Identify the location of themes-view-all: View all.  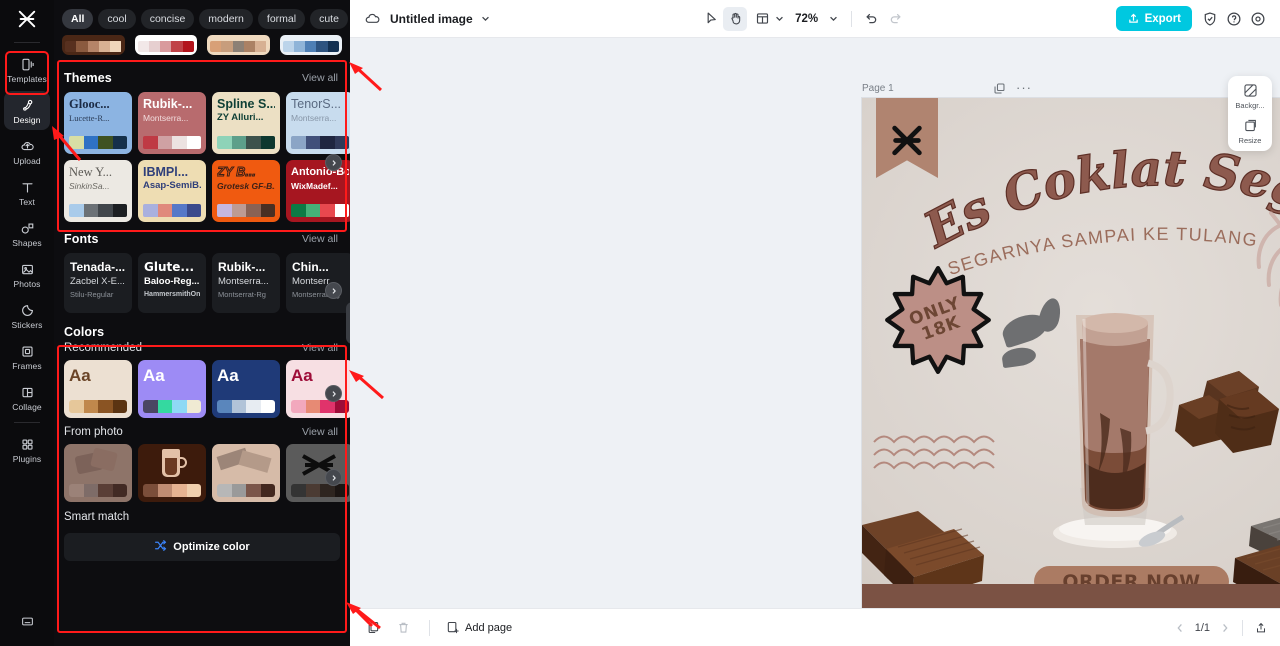
(320, 78).